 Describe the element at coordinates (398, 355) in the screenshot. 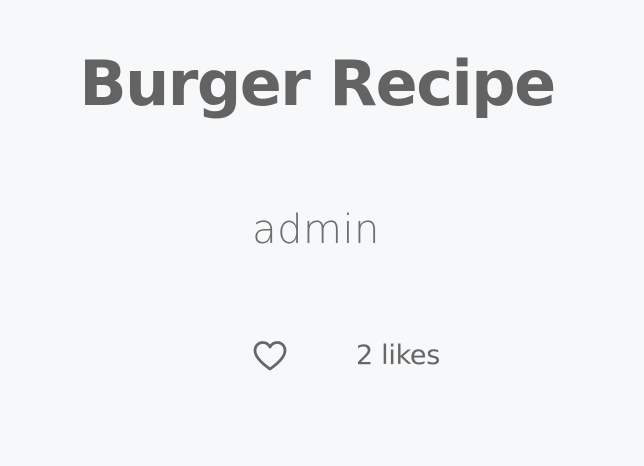

I see `likes-count: 2 likes` at that location.